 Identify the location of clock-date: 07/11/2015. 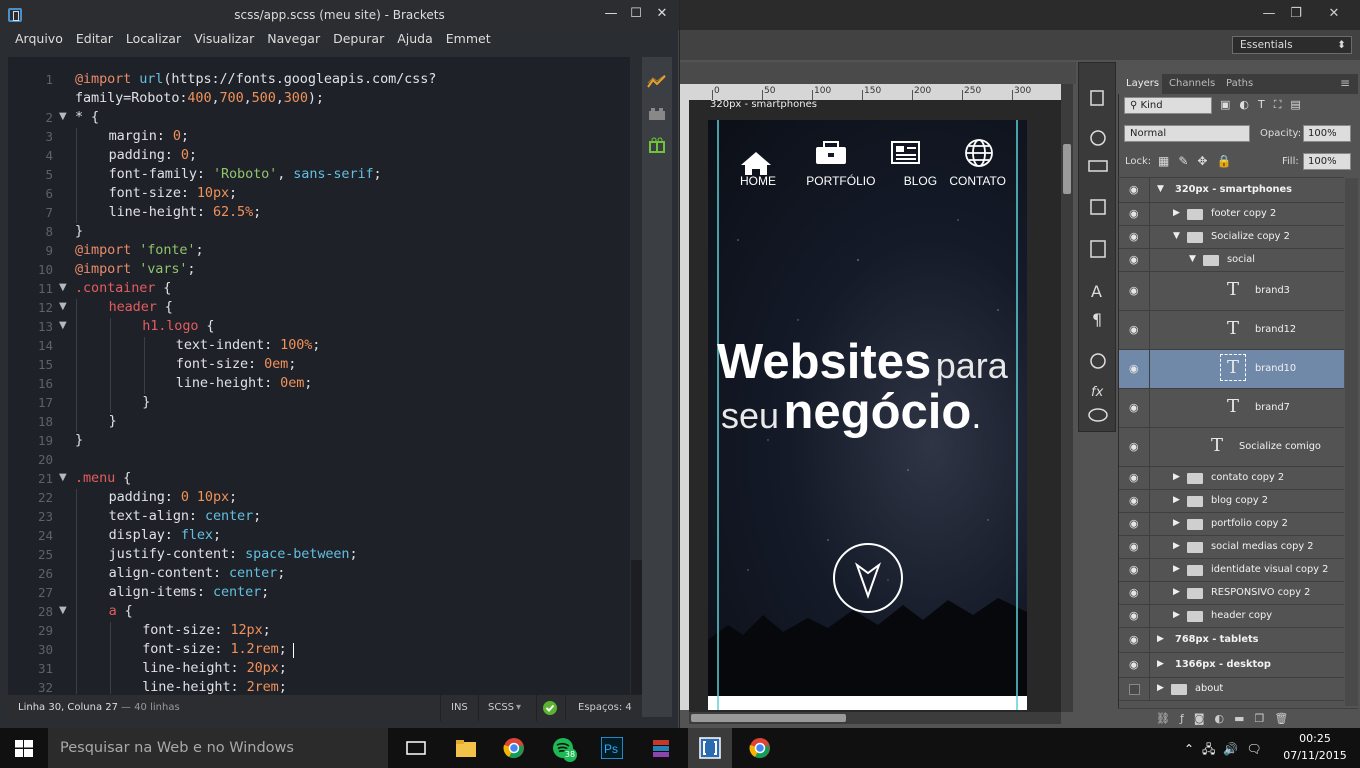
(1315, 755).